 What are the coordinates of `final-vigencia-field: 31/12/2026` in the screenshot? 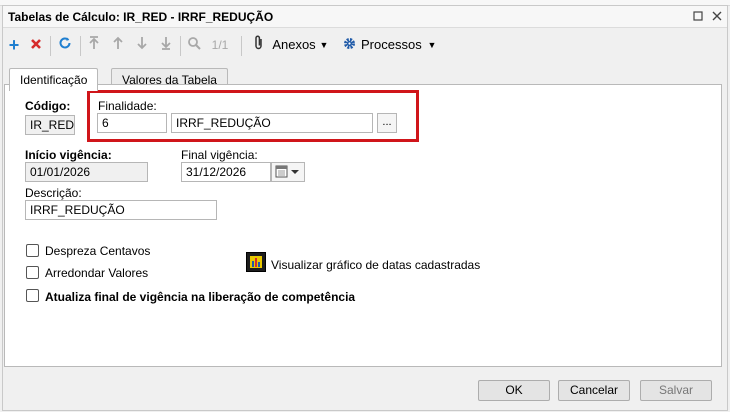 It's located at (226, 172).